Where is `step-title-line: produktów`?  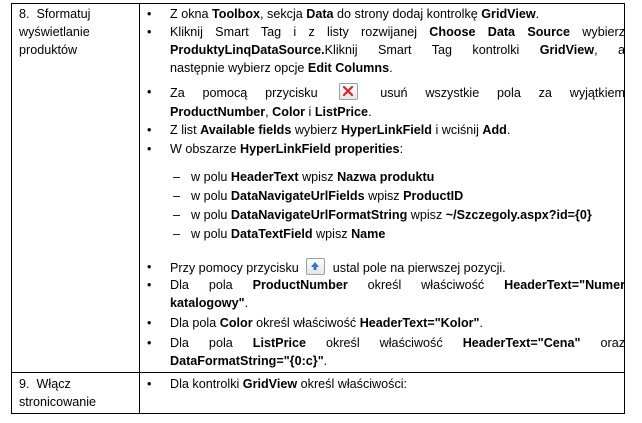 step-title-line: produktów is located at coordinates (48, 50).